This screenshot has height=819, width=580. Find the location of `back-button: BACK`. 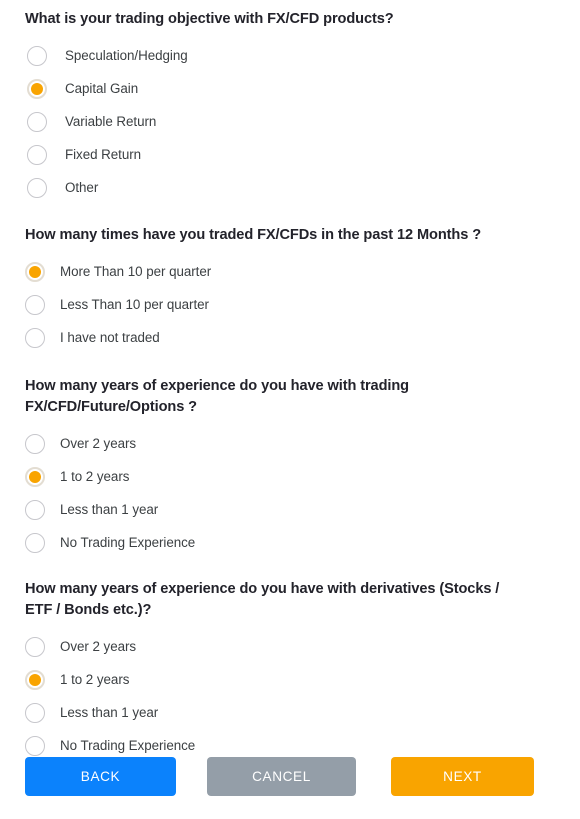

back-button: BACK is located at coordinates (100, 776).